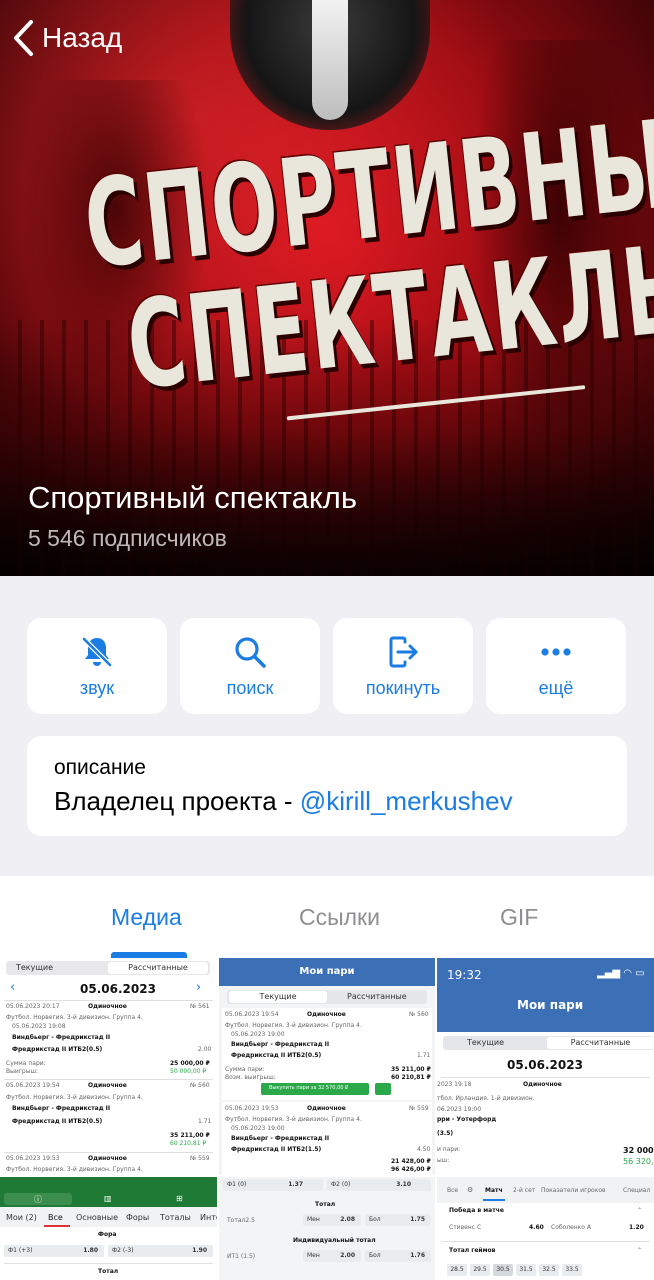  I want to click on thumb1-bet2-time: 05.06.2023 19:54, so click(33, 1085).